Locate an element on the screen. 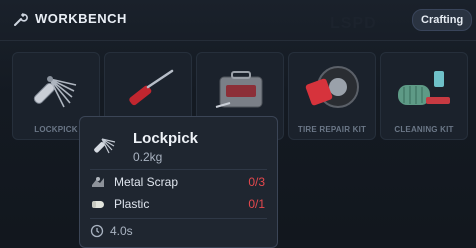  material-name: Plastic is located at coordinates (132, 204).